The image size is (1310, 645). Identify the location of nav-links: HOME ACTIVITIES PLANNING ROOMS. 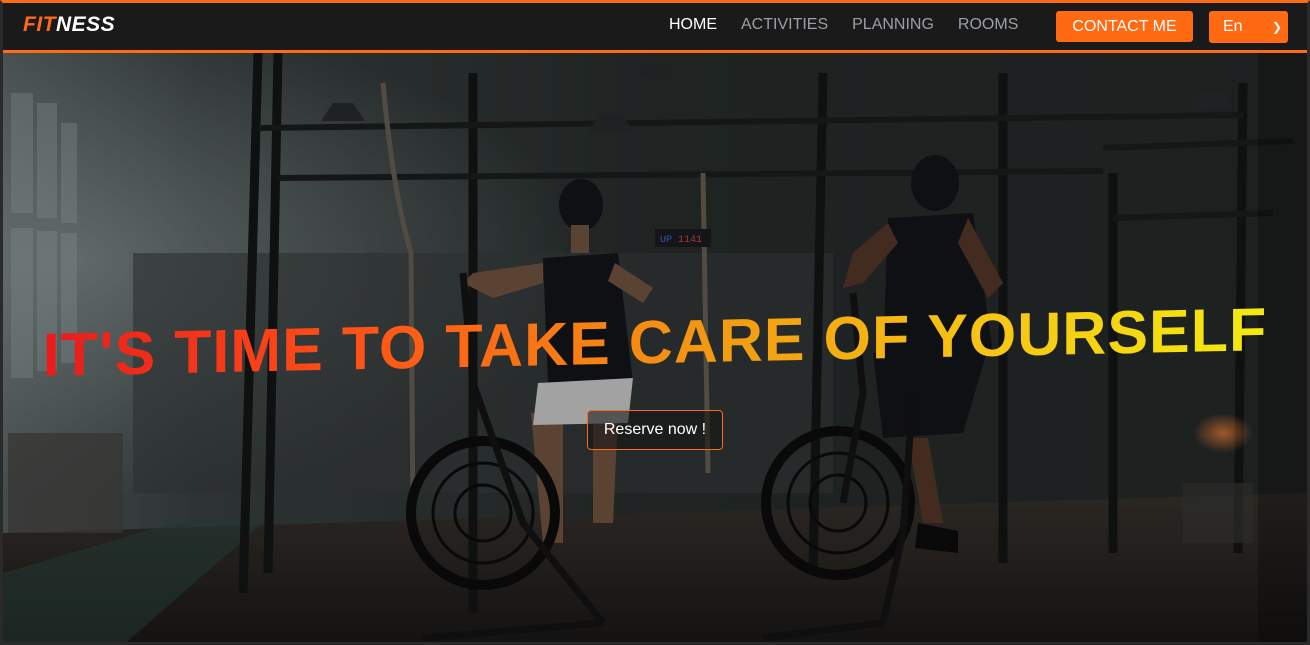
(855, 25).